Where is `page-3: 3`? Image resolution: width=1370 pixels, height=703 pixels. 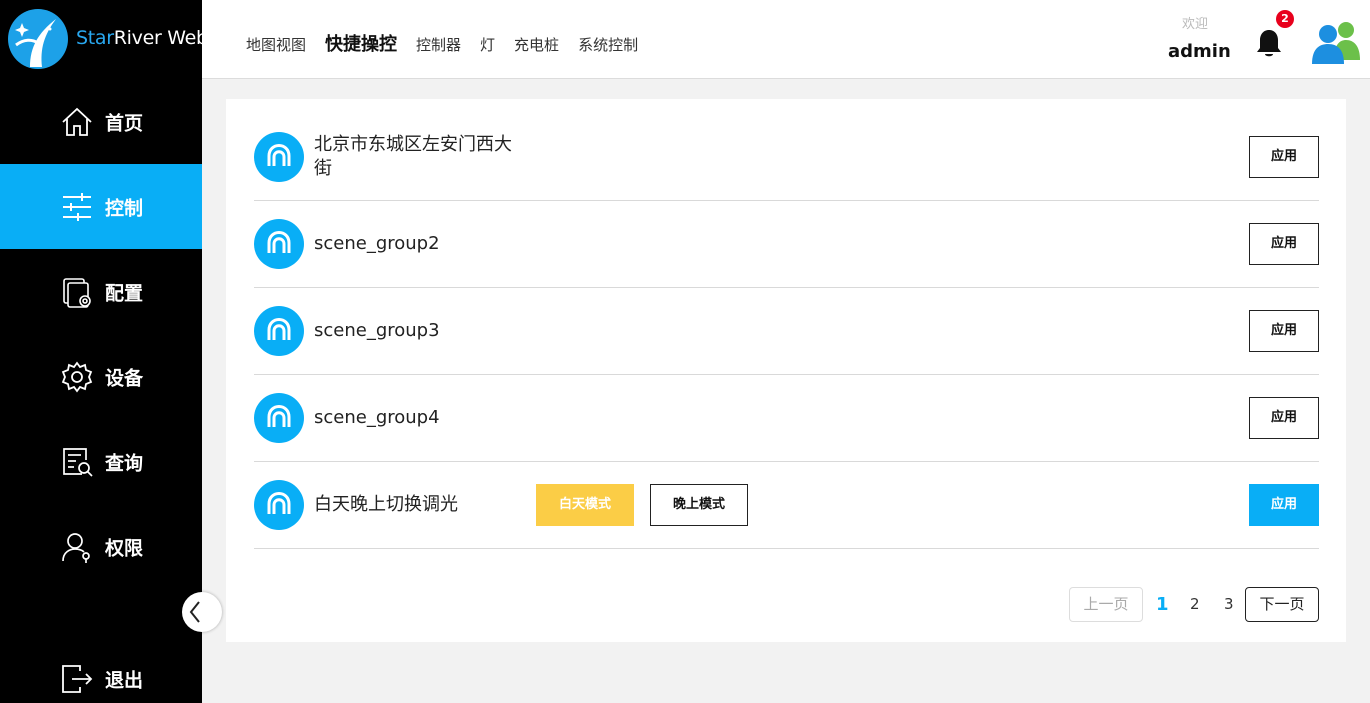 page-3: 3 is located at coordinates (1229, 604).